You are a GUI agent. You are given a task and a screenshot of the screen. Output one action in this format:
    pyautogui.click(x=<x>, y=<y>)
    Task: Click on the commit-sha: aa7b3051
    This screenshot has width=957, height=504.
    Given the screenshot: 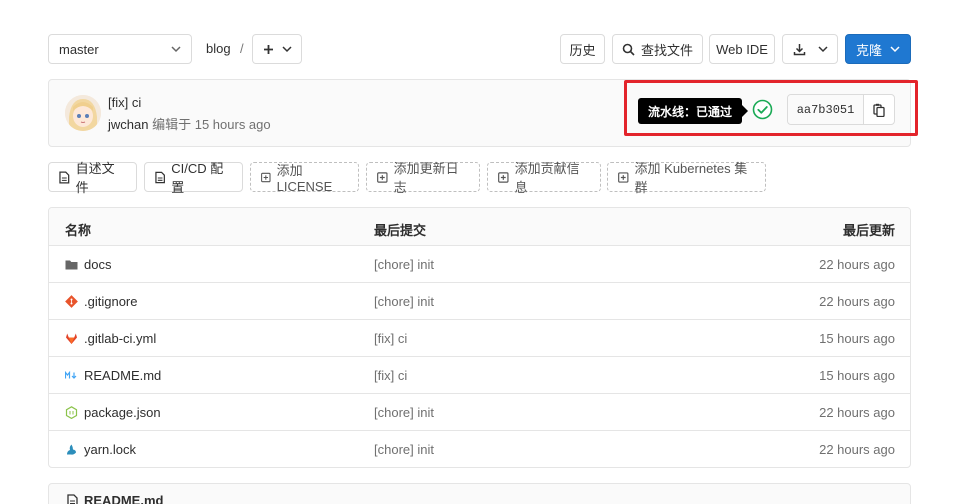 What is the action you would take?
    pyautogui.click(x=826, y=109)
    